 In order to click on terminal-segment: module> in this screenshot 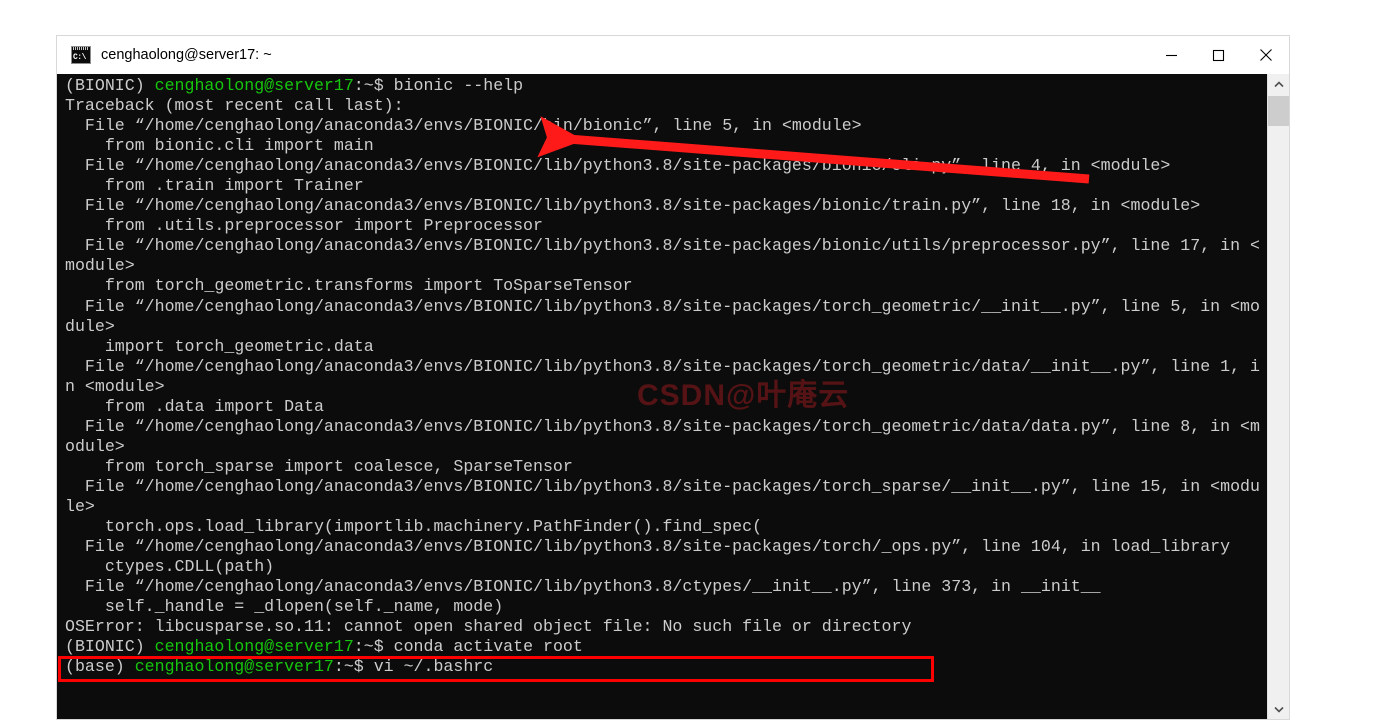, I will do `click(100, 266)`.